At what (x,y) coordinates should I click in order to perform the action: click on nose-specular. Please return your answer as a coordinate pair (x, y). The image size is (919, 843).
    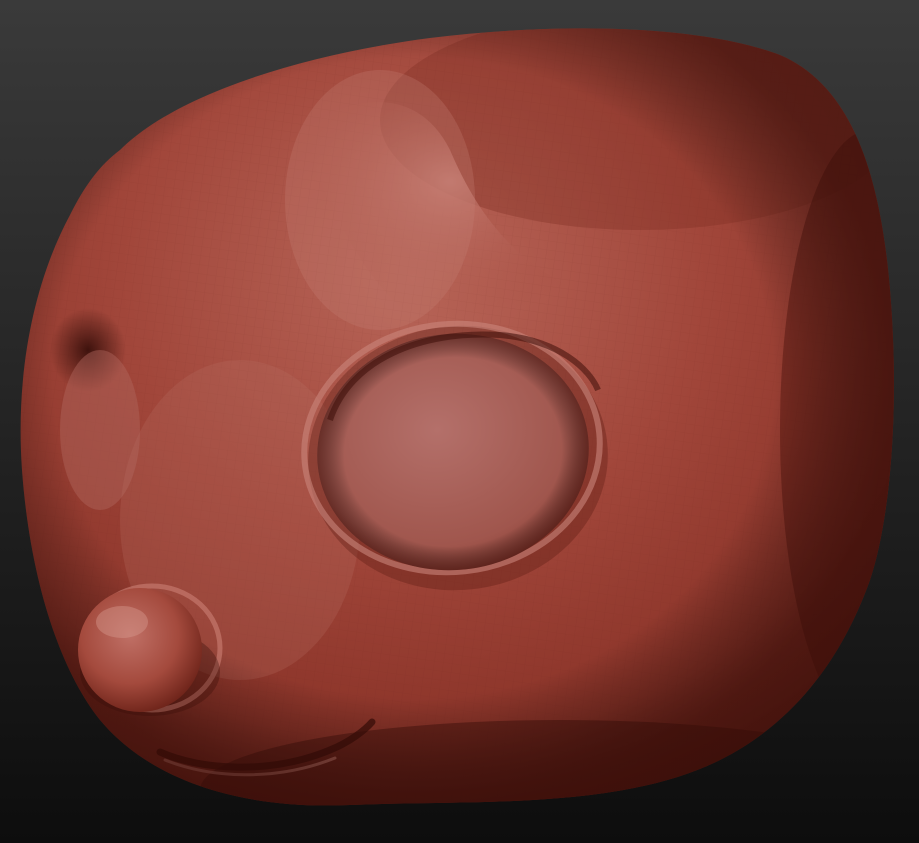
    Looking at the image, I should click on (122, 622).